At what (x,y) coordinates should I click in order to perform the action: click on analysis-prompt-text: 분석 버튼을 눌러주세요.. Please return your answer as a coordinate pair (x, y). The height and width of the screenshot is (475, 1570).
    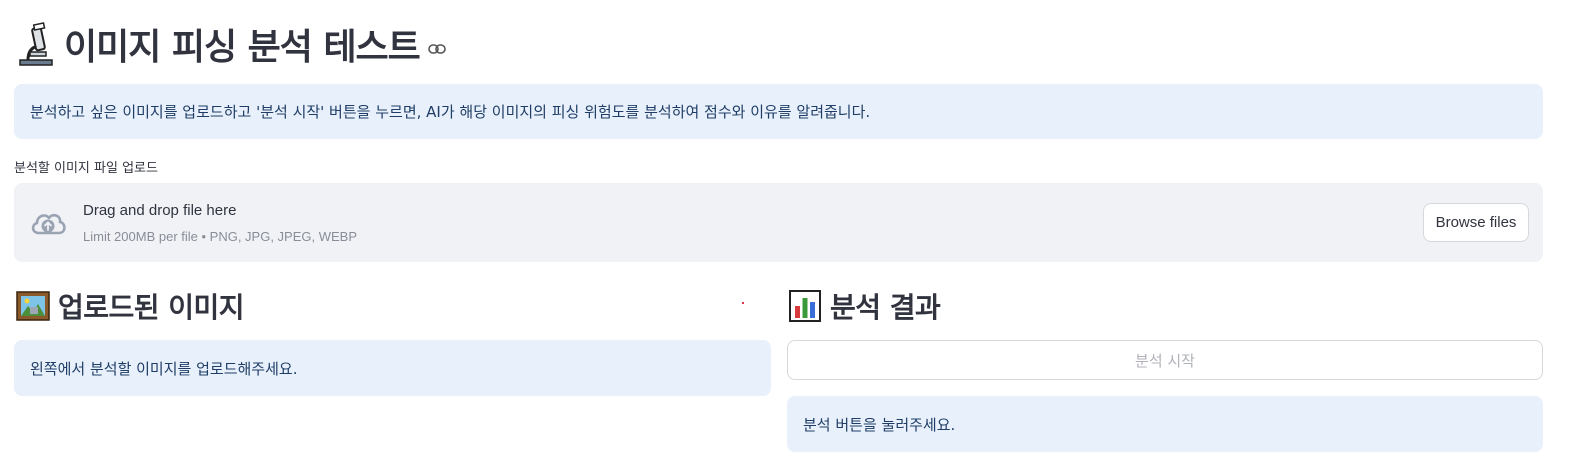
    Looking at the image, I should click on (879, 424).